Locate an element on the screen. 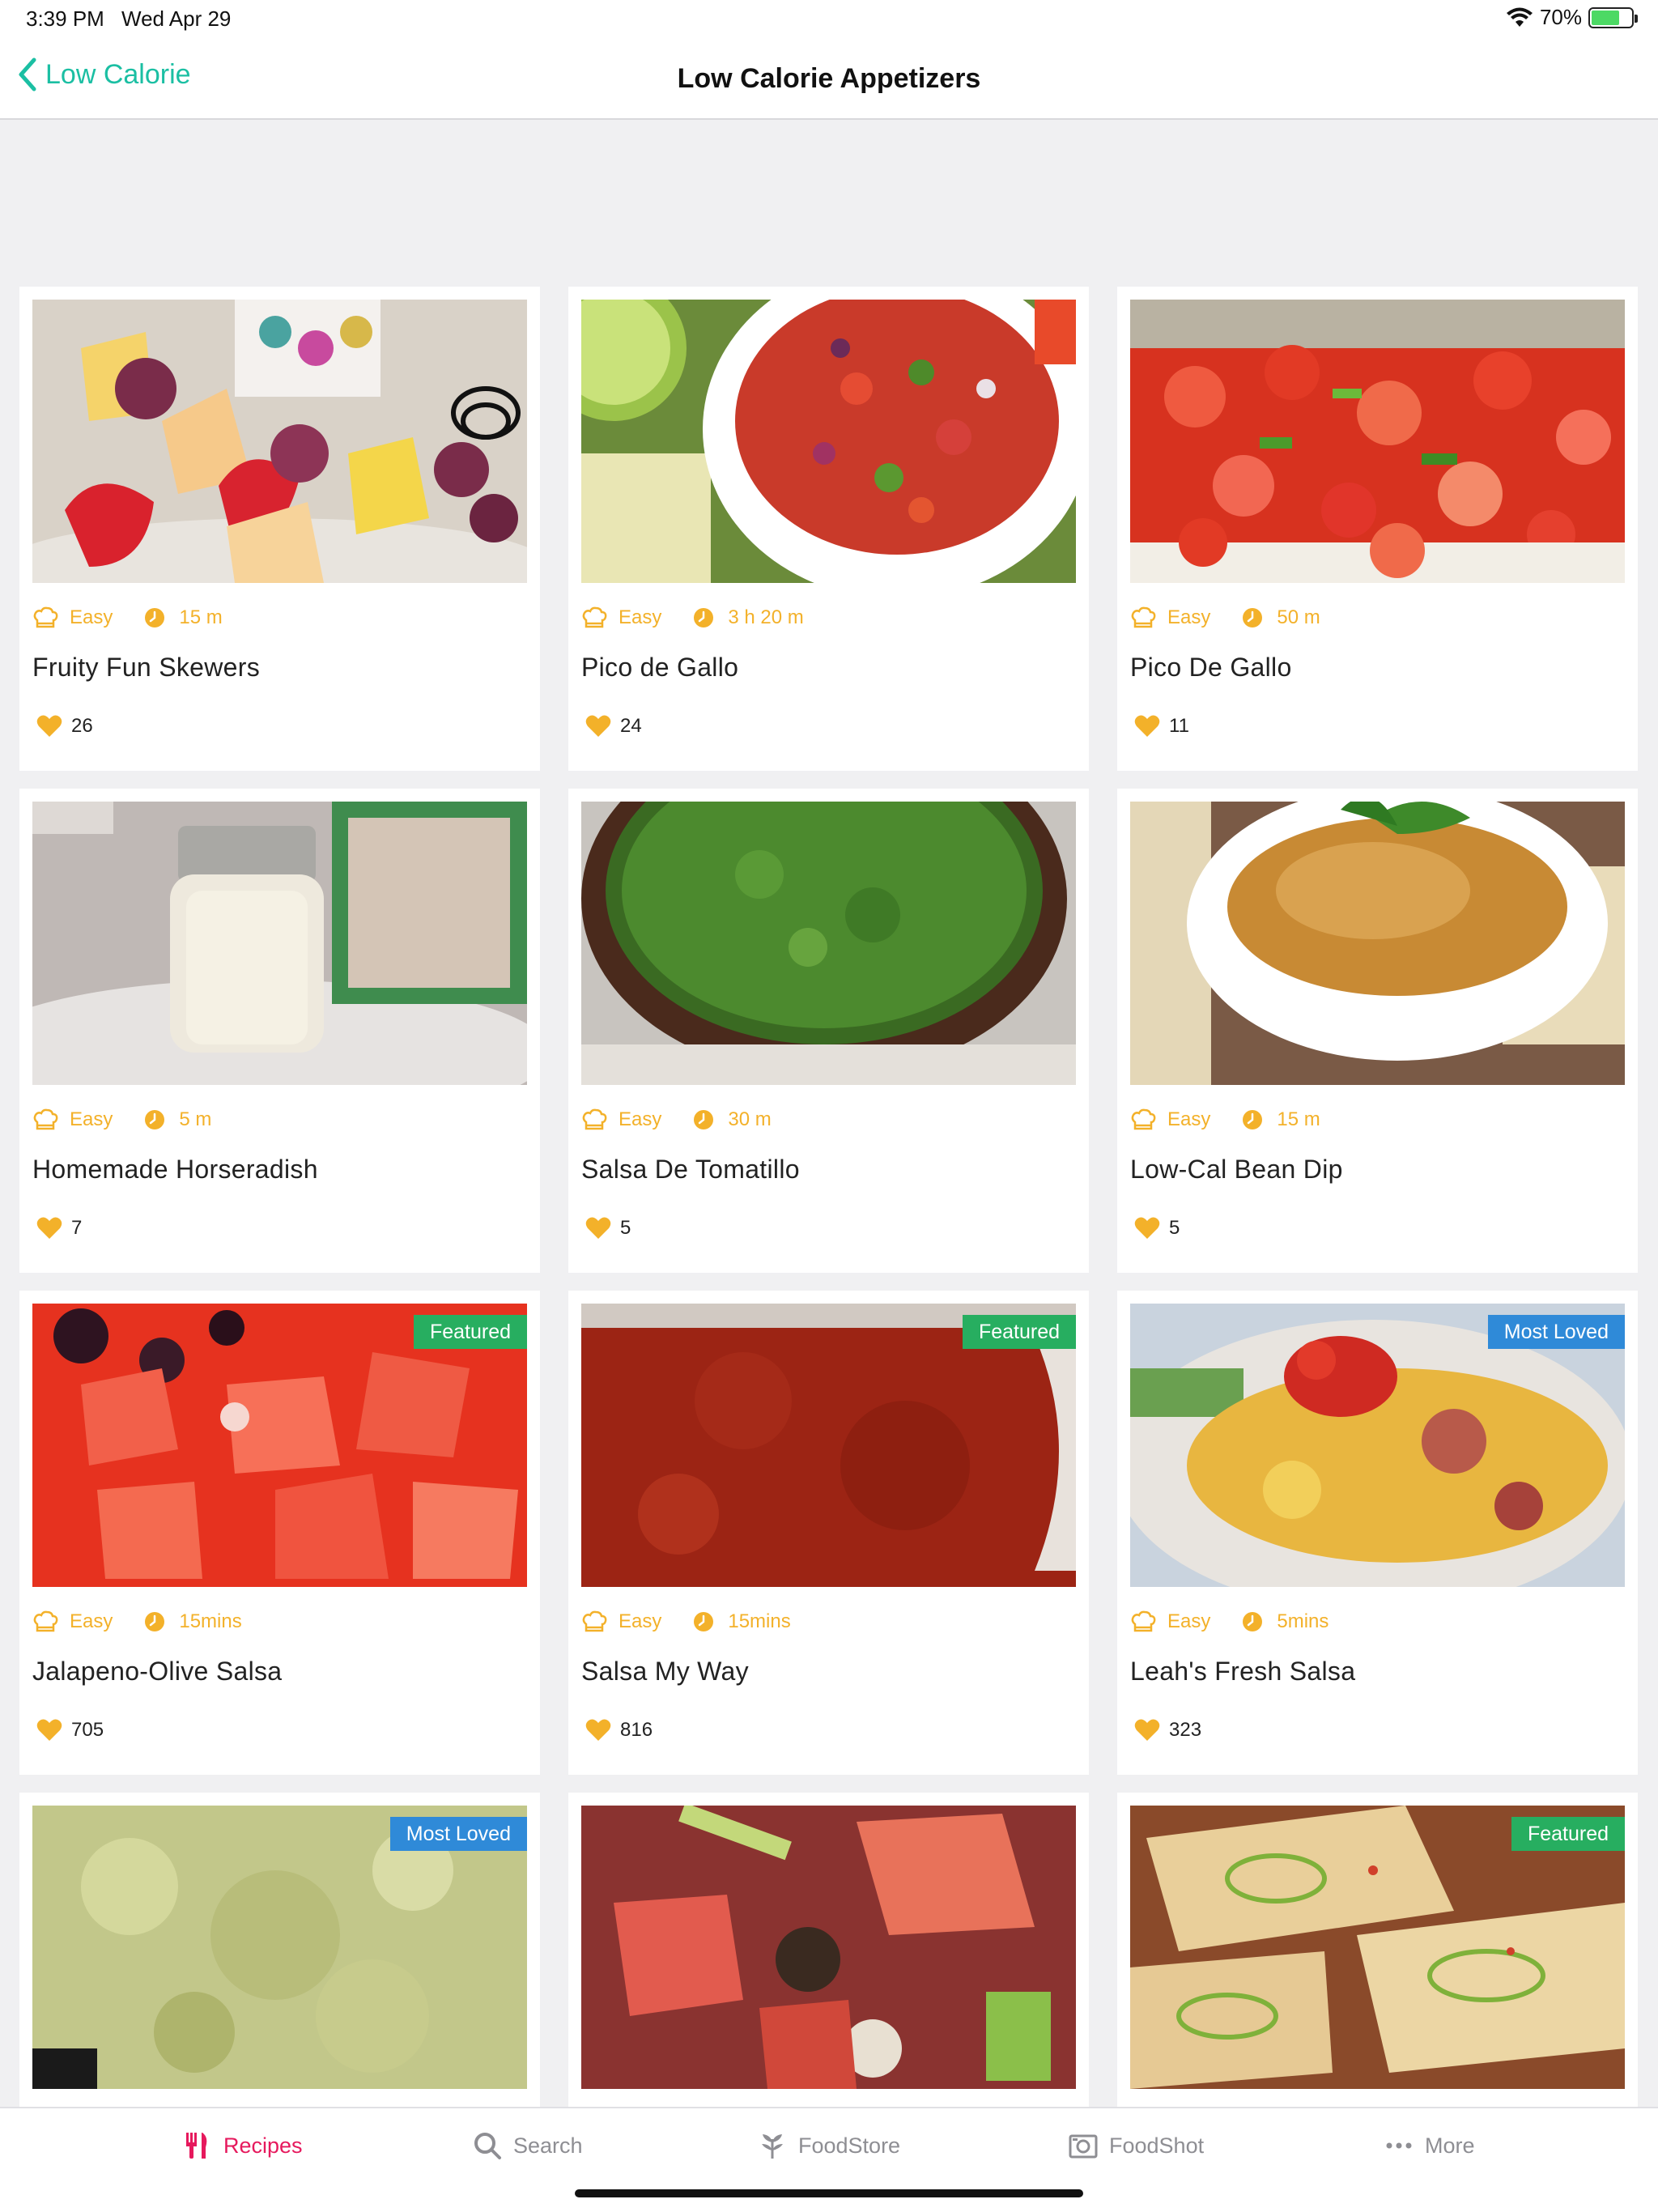 The height and width of the screenshot is (2212, 1658). recipe-title: Salsa De Tomatillo is located at coordinates (690, 1170).